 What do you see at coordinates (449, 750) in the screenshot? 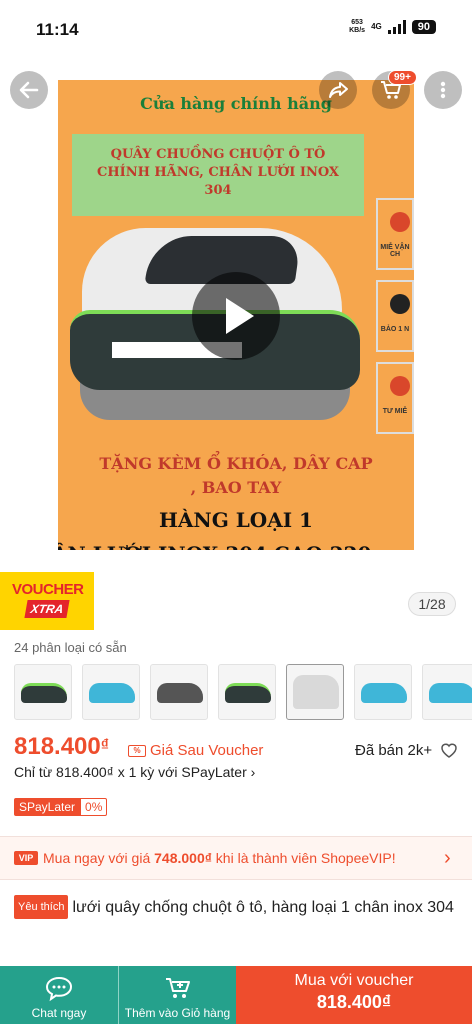
I see `favorite-heart-icon` at bounding box center [449, 750].